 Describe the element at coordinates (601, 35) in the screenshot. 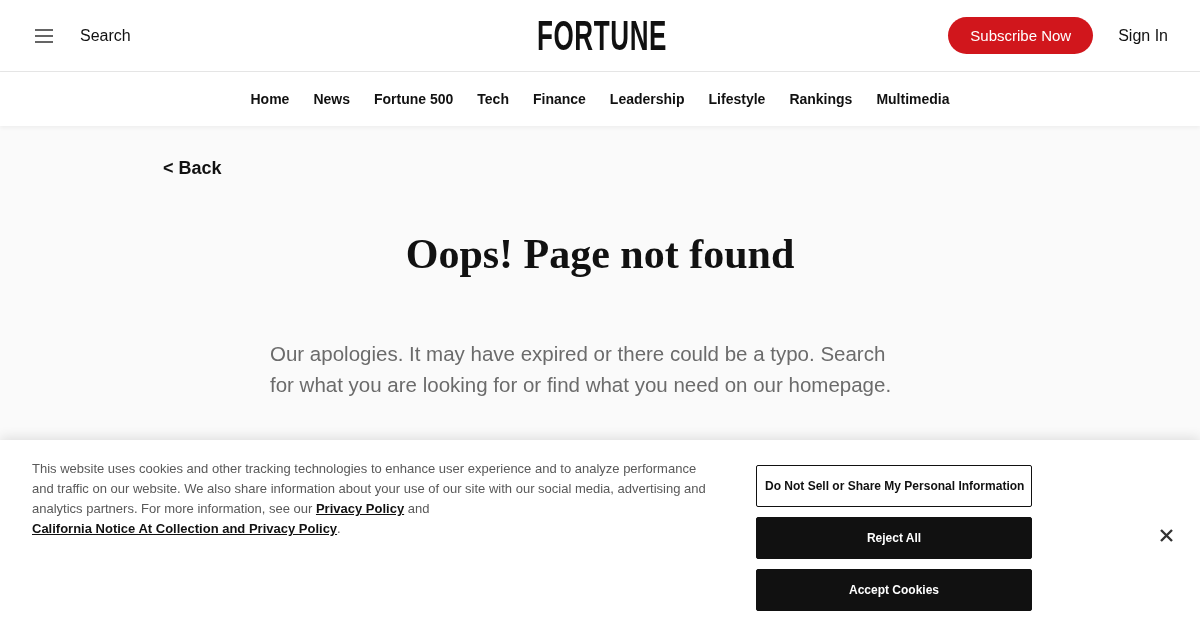

I see `site-logo: FORTUNE` at that location.